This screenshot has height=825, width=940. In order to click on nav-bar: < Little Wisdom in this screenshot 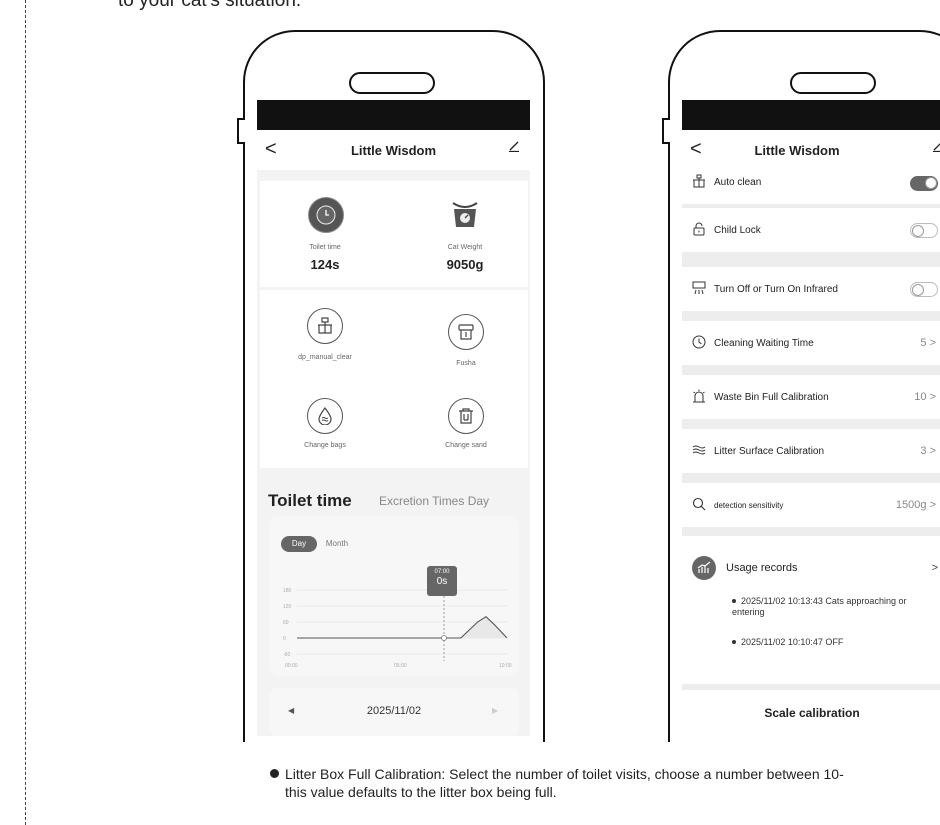, I will do `click(393, 150)`.